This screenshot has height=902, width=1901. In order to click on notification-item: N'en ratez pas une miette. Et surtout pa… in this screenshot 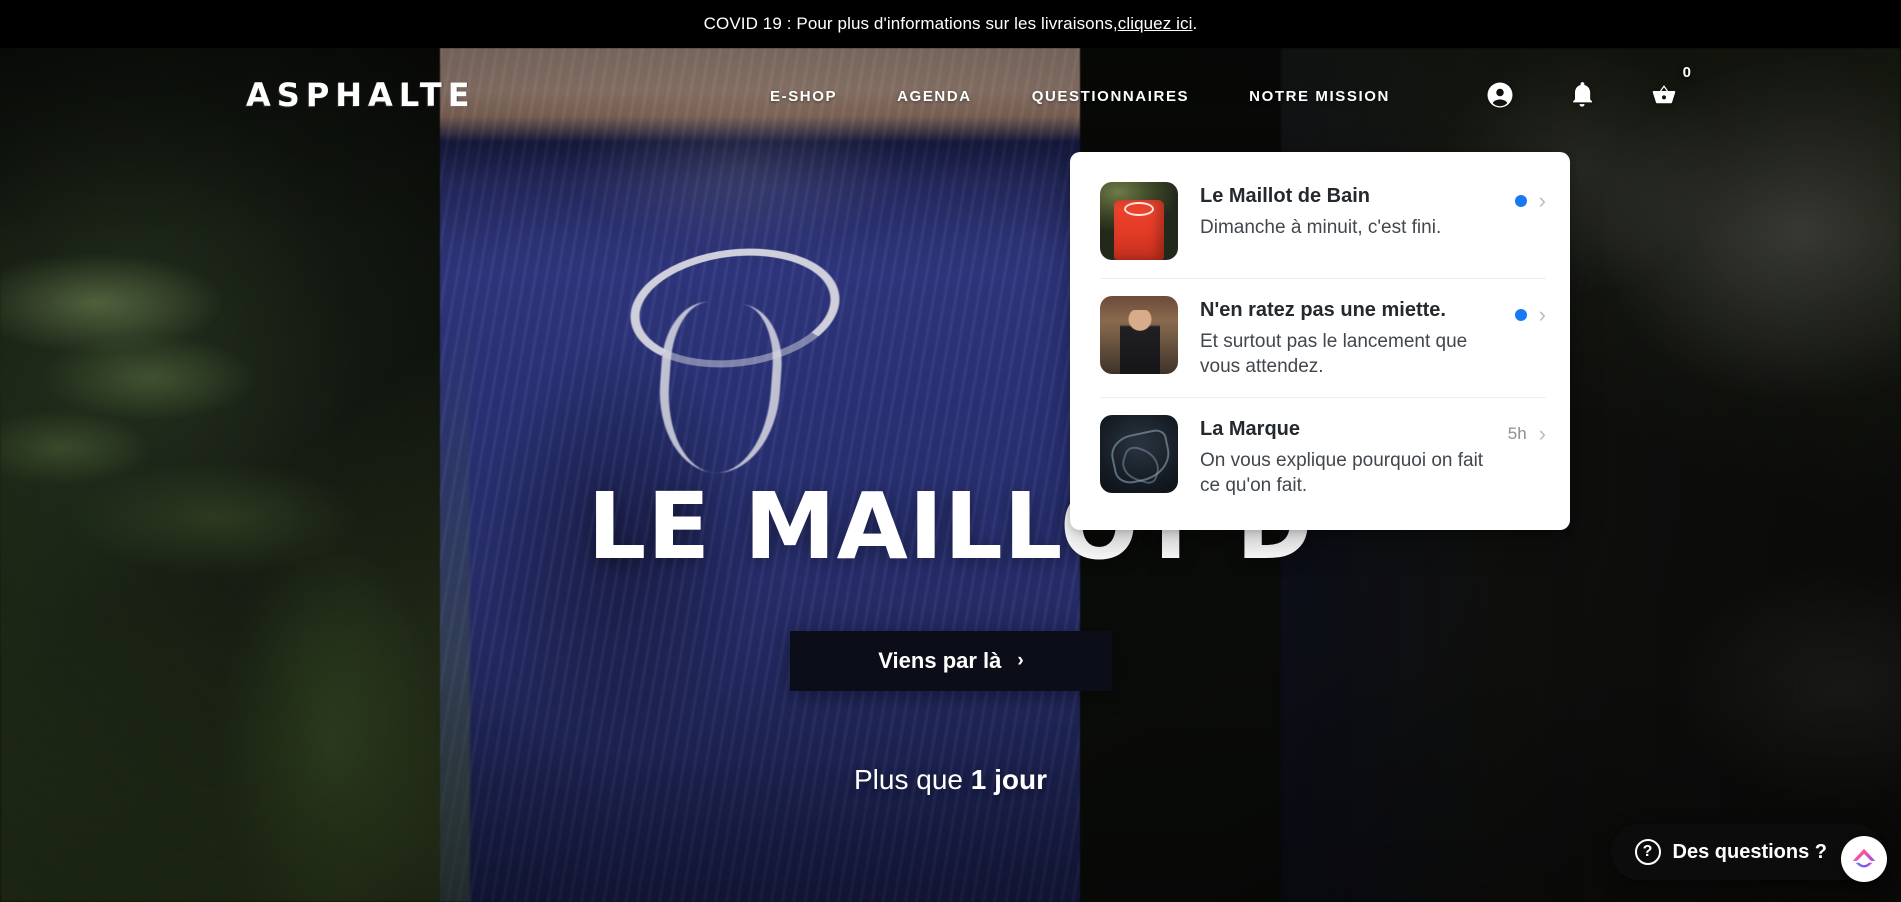, I will do `click(1320, 337)`.